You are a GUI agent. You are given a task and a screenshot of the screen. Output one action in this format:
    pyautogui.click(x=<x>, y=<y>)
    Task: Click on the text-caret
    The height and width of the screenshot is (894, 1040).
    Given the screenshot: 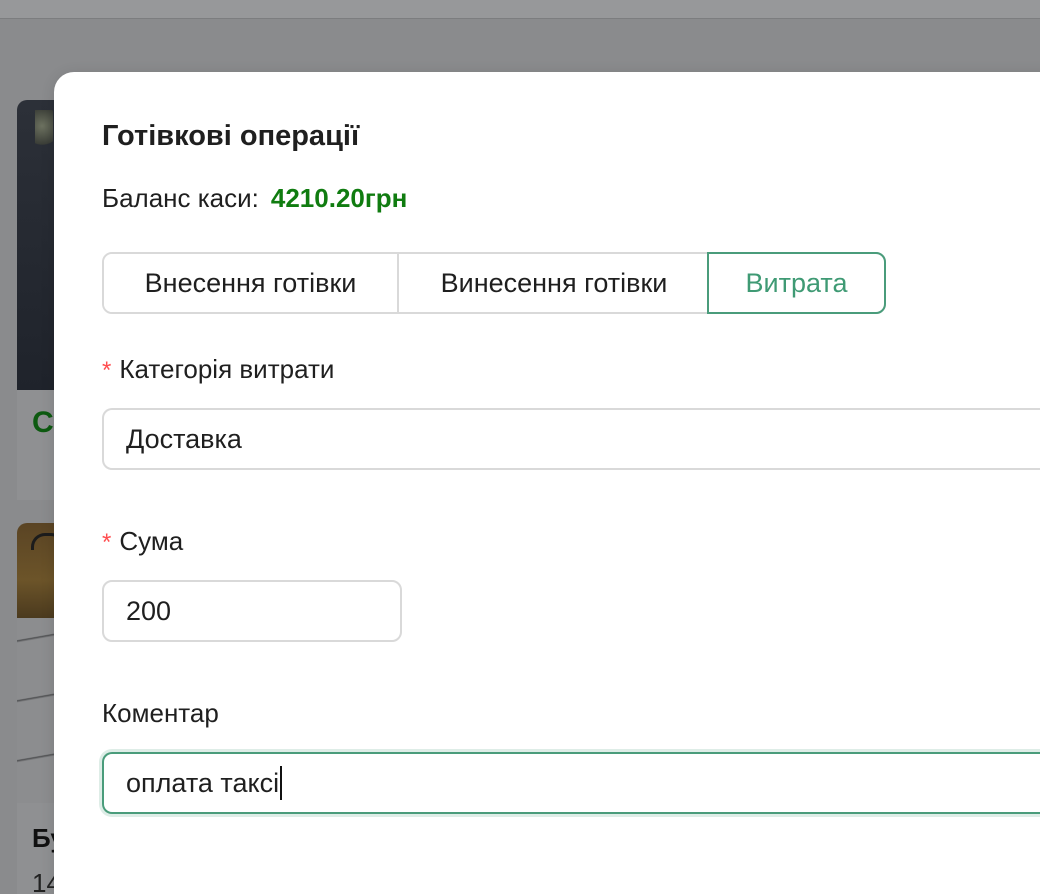 What is the action you would take?
    pyautogui.click(x=281, y=783)
    